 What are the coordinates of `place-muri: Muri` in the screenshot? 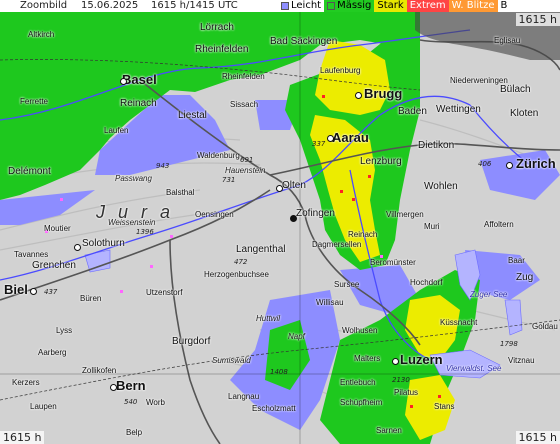 It's located at (432, 226).